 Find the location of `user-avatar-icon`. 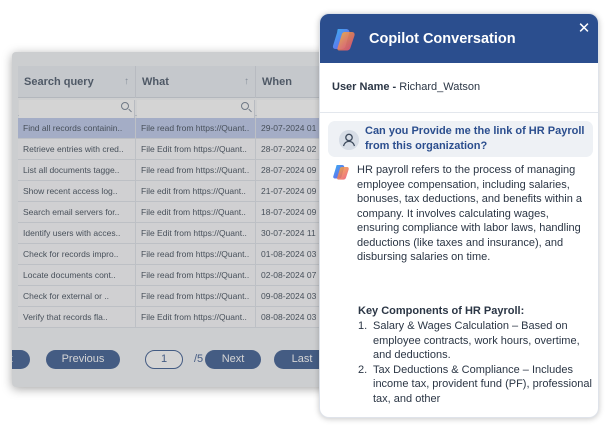

user-avatar-icon is located at coordinates (349, 140).